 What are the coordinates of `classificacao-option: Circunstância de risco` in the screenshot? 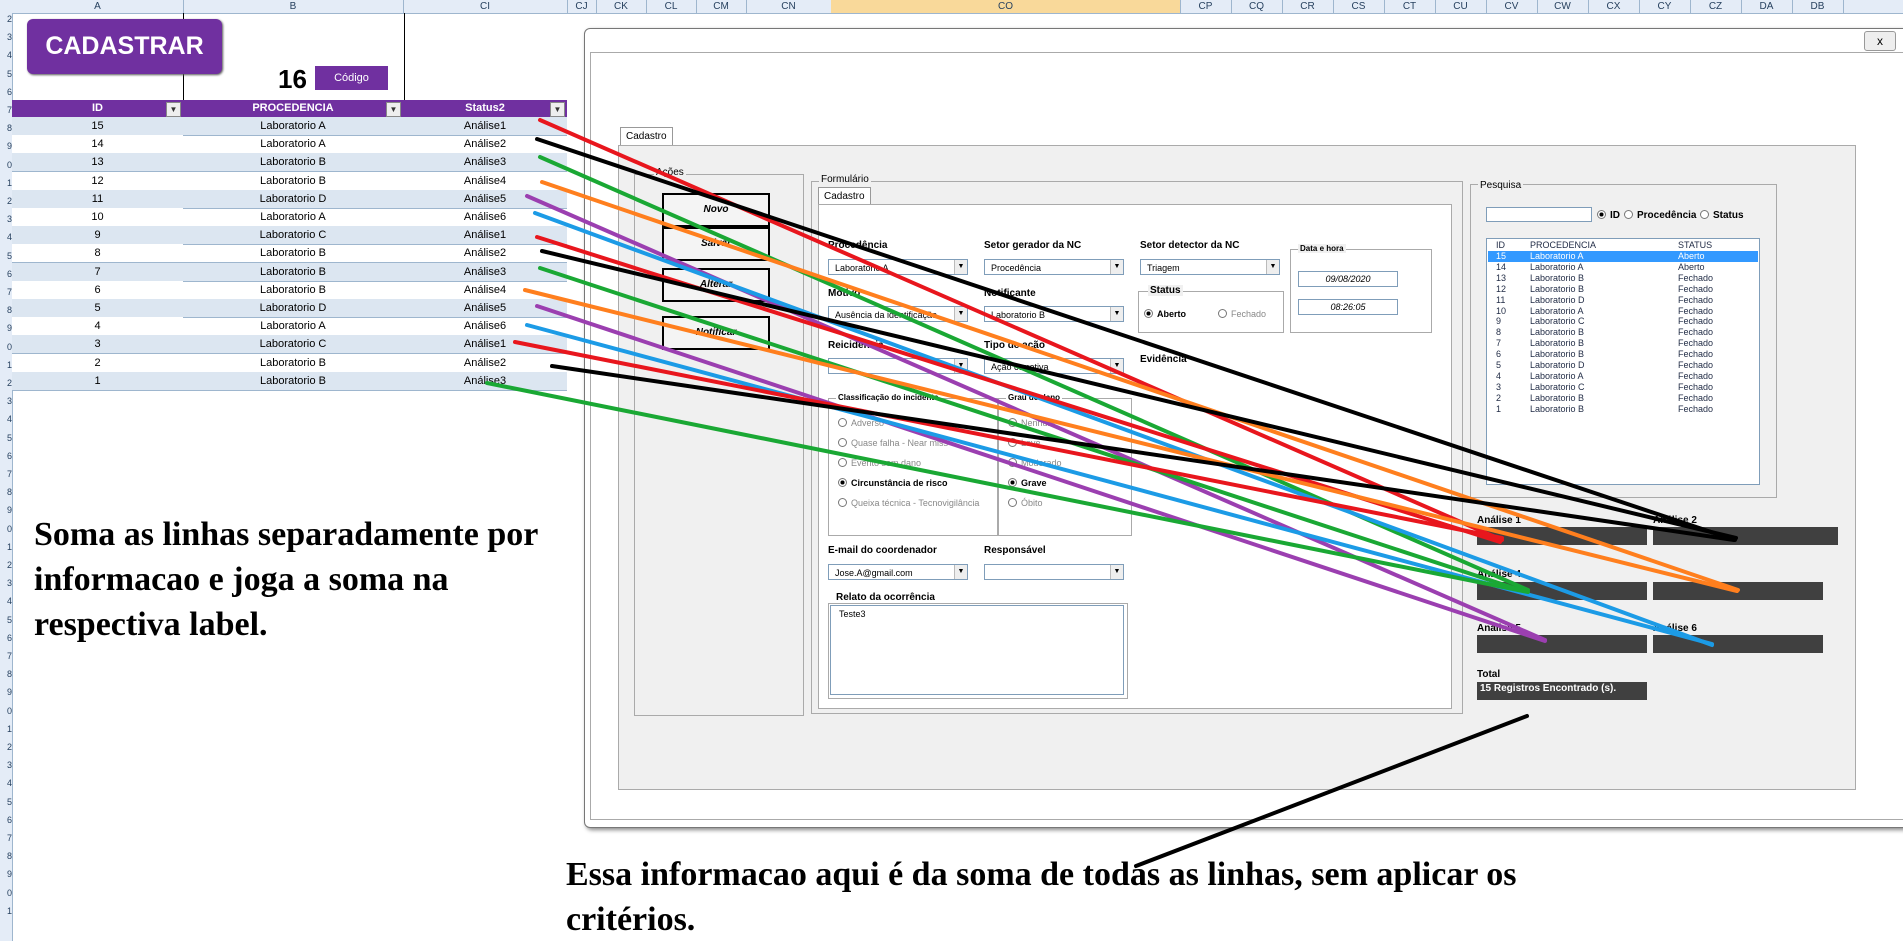 It's located at (893, 483).